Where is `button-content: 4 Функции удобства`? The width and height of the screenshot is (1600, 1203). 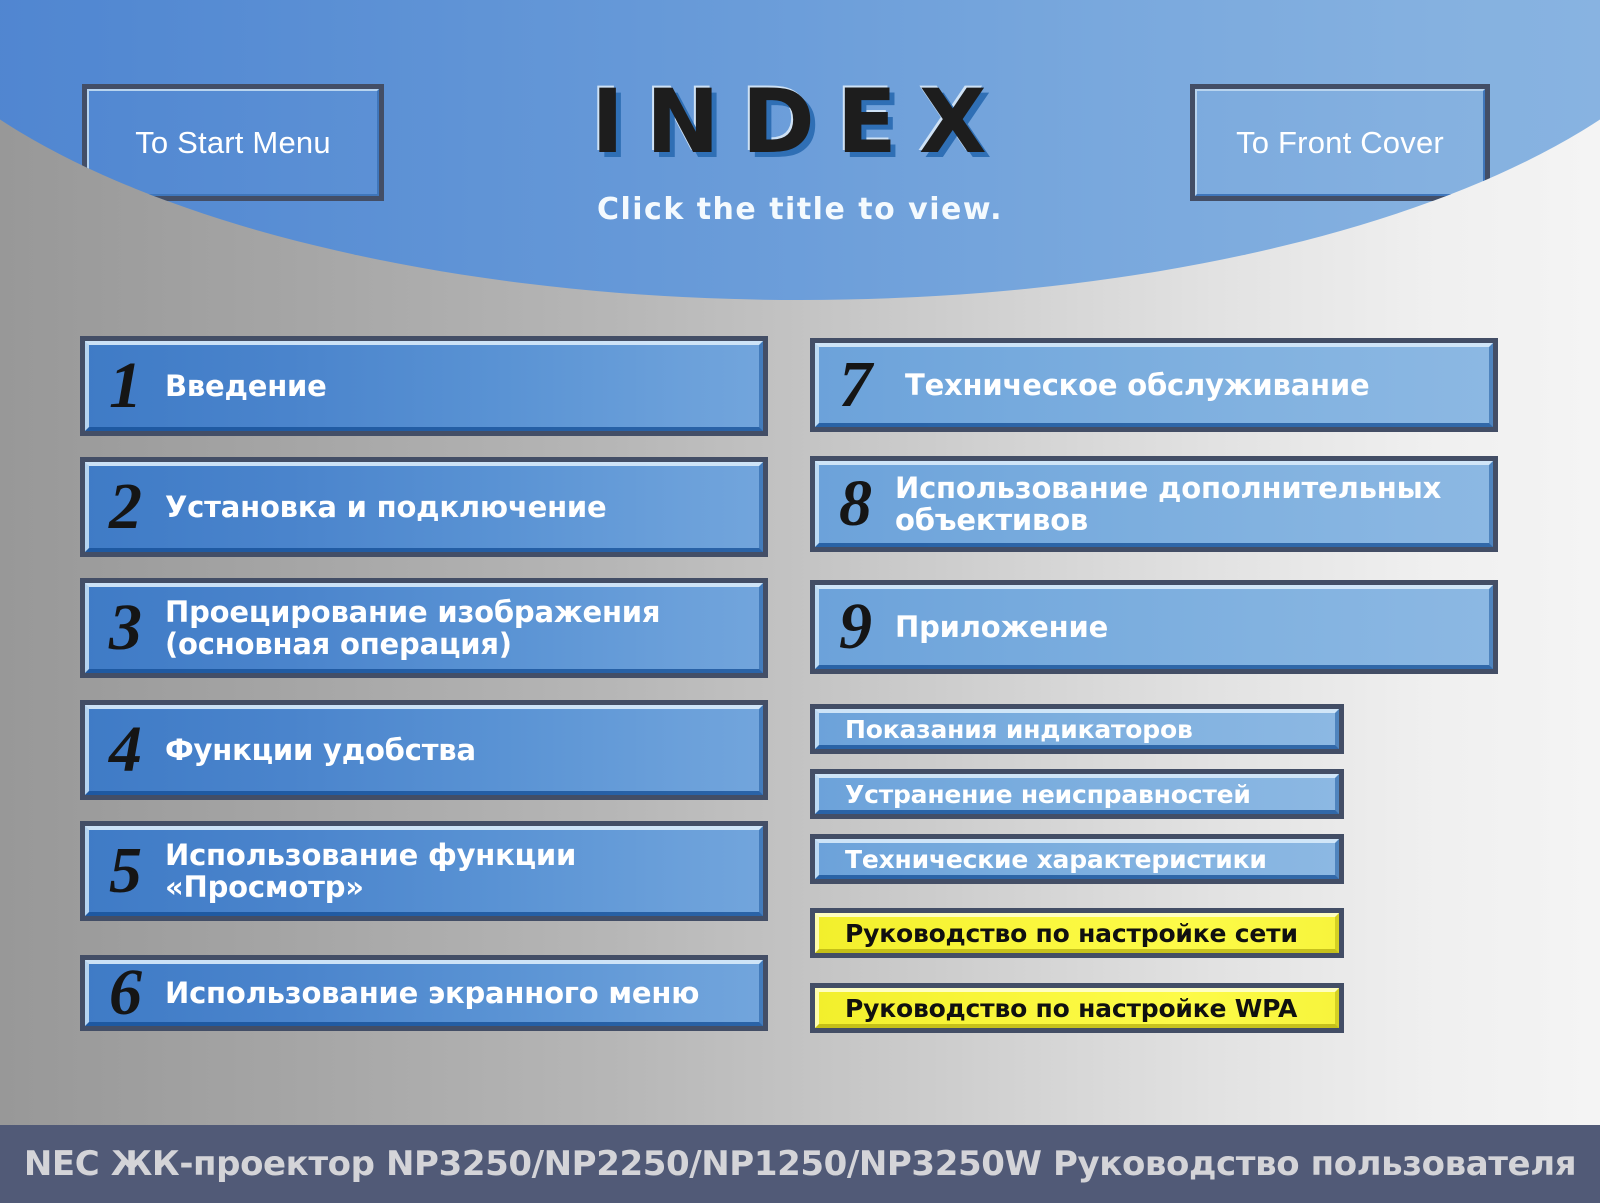
button-content: 4 Функции удобства is located at coordinates (424, 750).